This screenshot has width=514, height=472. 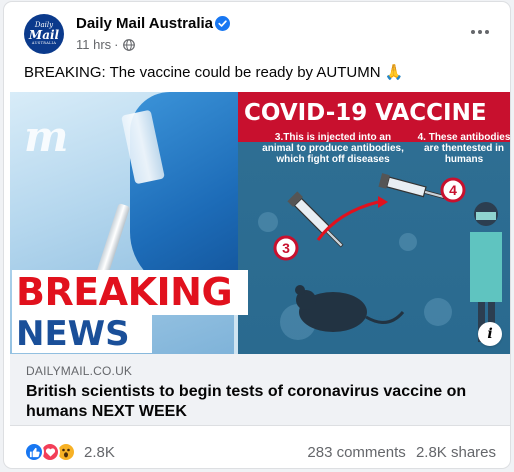 I want to click on post-meta: 11 hrs ·, so click(x=105, y=44).